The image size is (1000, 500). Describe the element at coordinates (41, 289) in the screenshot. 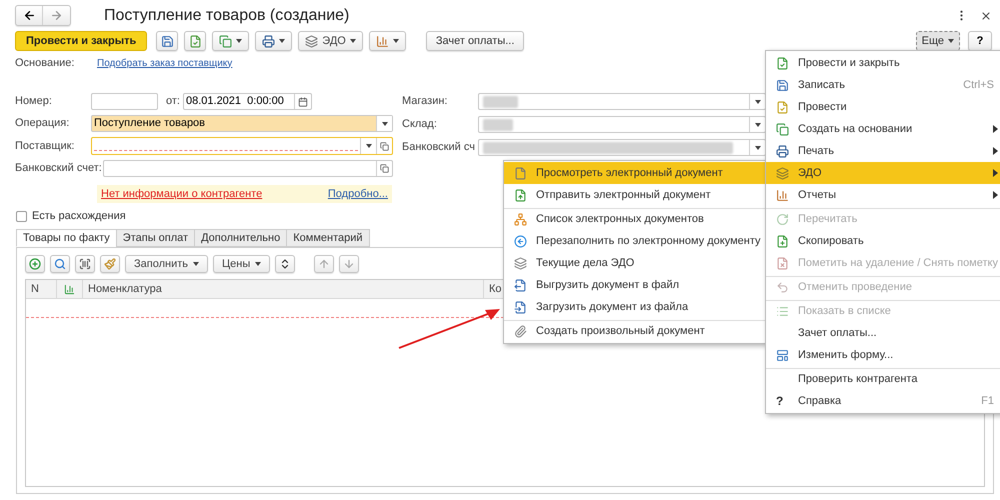

I see `column-header: N` at that location.